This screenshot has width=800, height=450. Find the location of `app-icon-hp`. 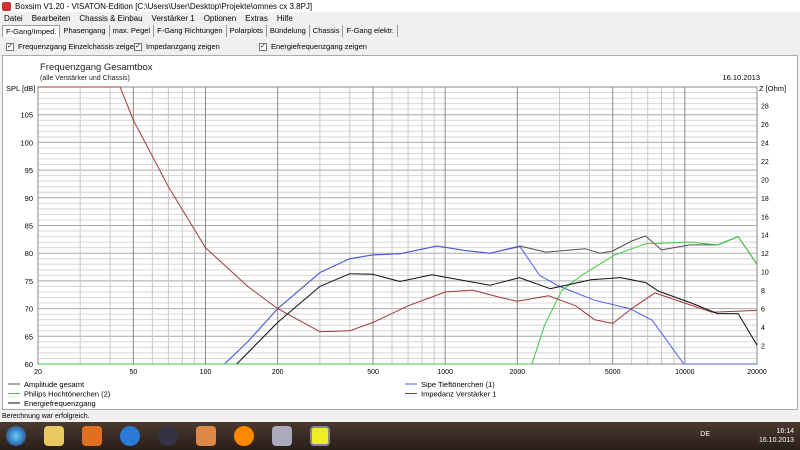

app-icon-hp is located at coordinates (168, 436).